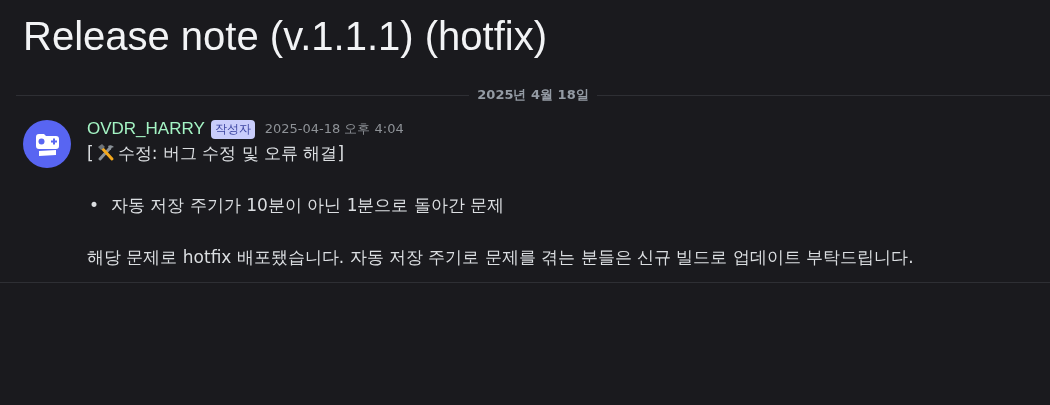  Describe the element at coordinates (90, 153) in the screenshot. I see `heading-bracket: [` at that location.